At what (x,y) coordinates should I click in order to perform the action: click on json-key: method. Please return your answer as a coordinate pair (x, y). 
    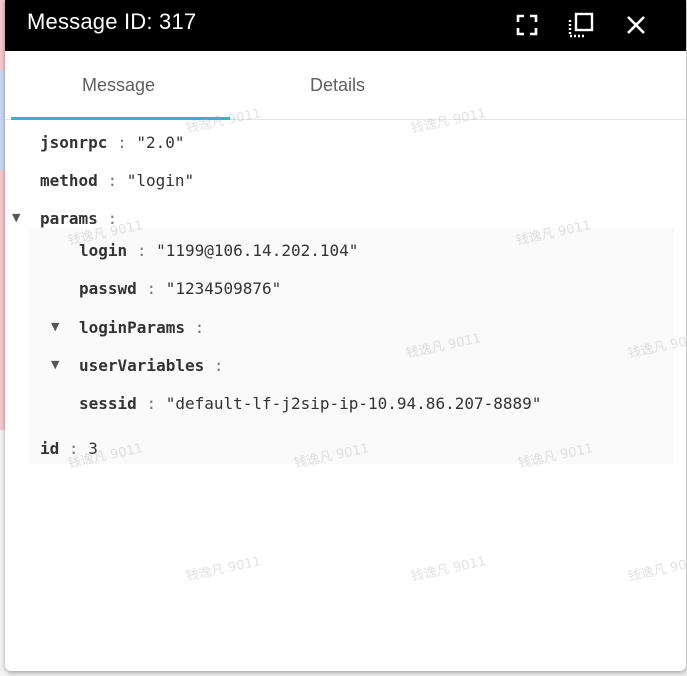
    Looking at the image, I should click on (69, 180).